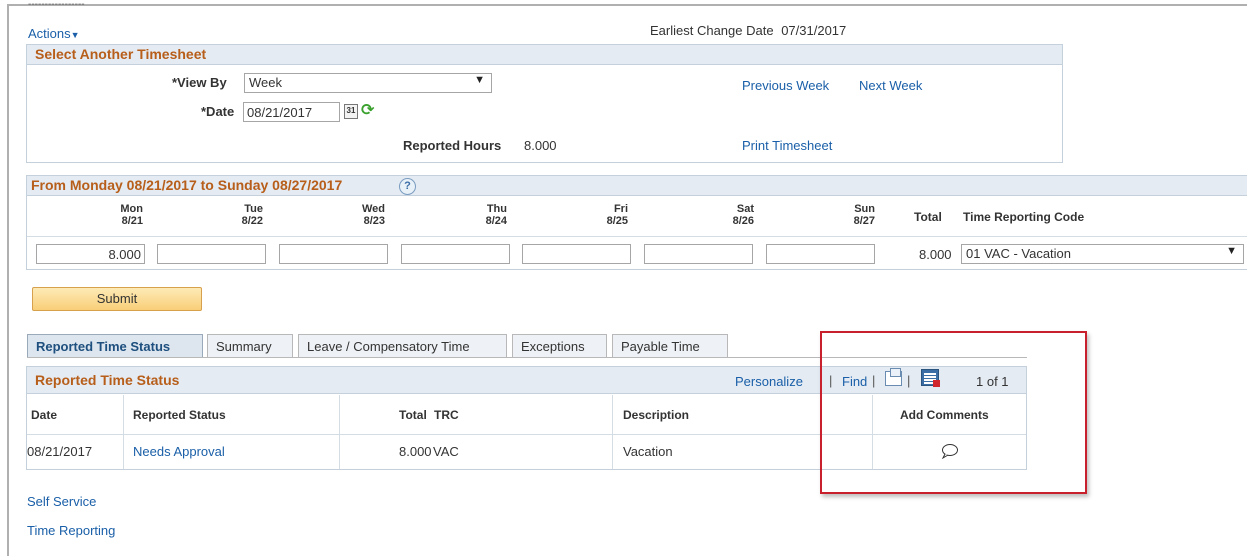 This screenshot has height=556, width=1247. I want to click on day-header-mon: Mon 8/21, so click(111, 215).